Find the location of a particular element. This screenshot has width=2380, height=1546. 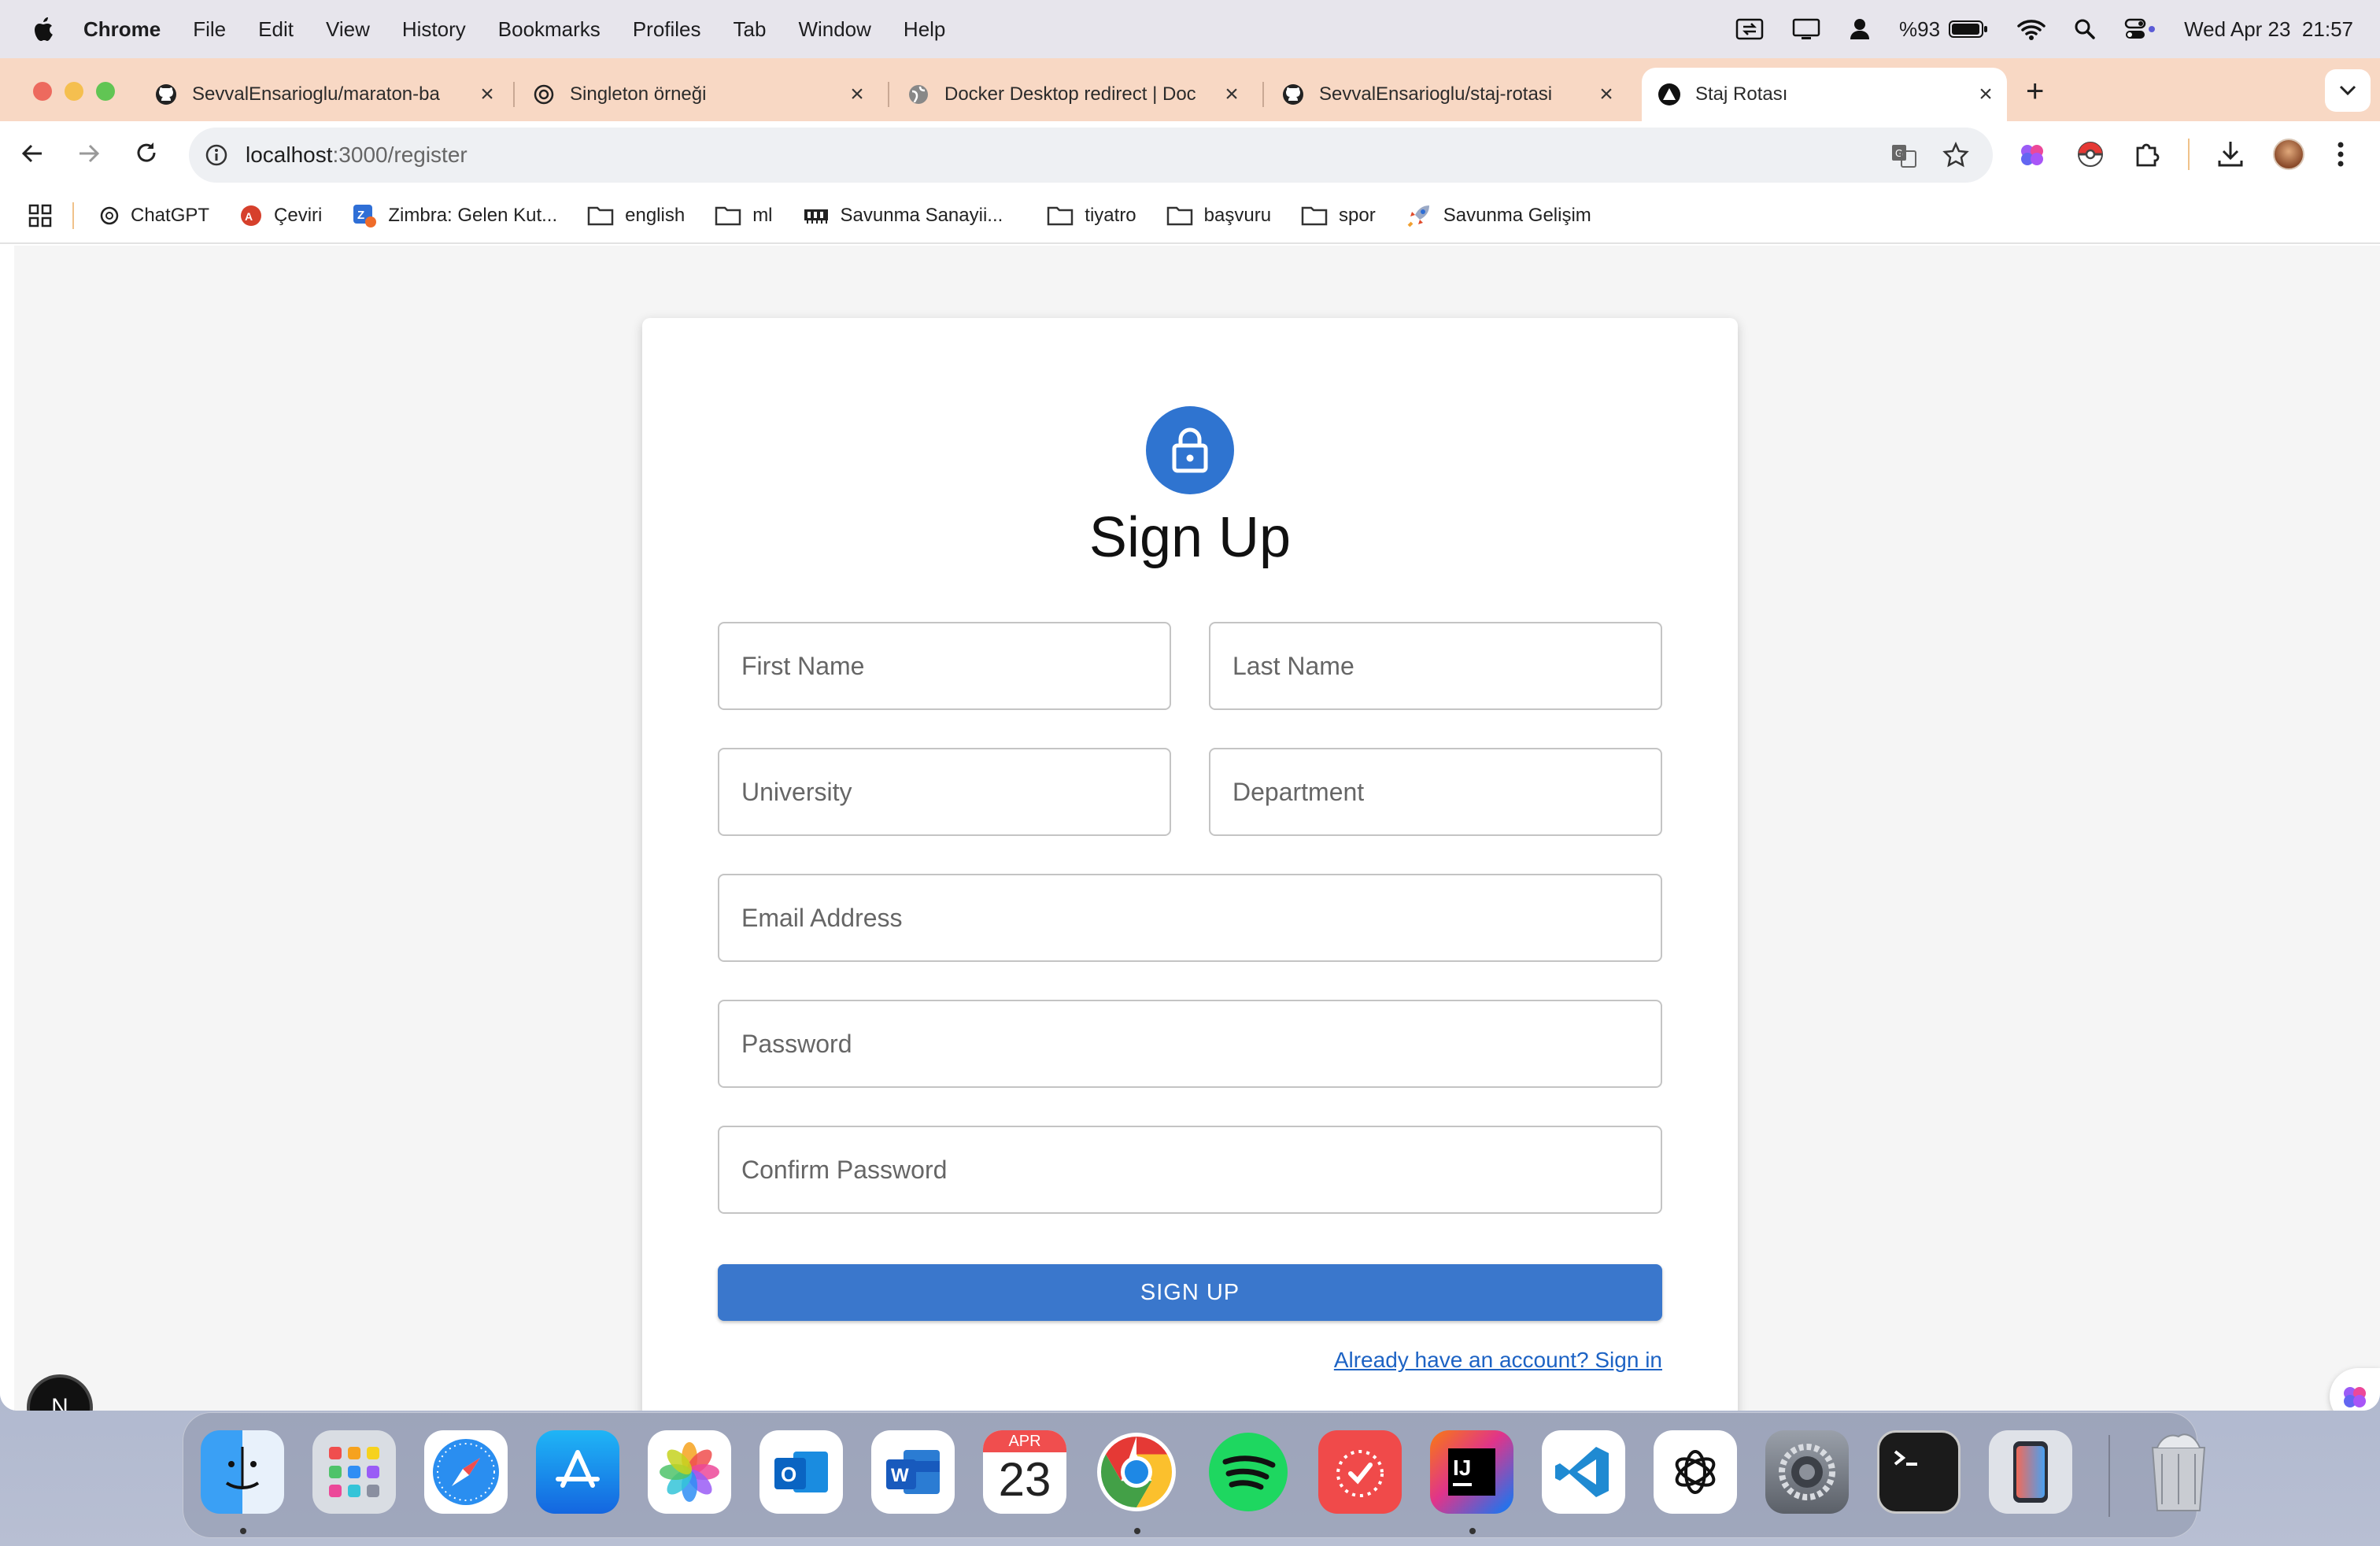

menu-edit: Edit is located at coordinates (276, 29).